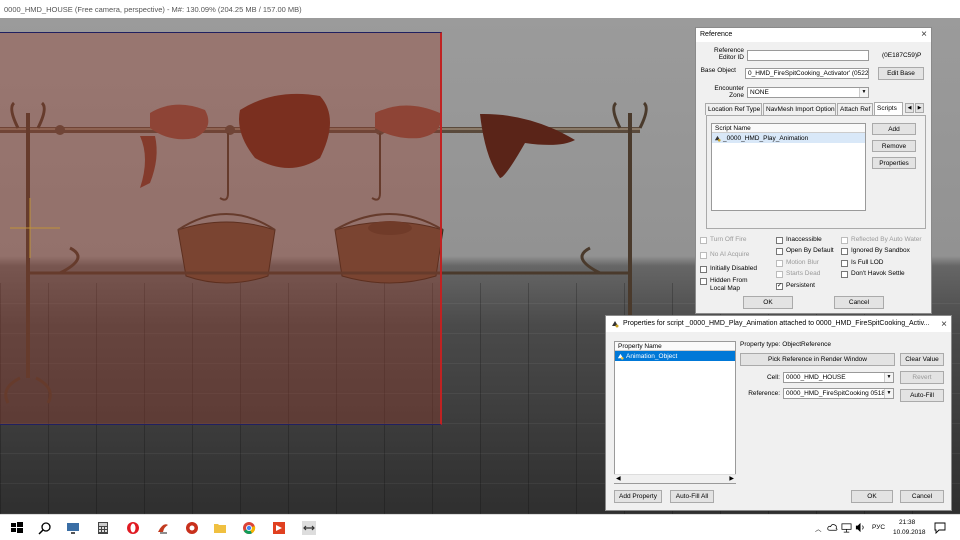  Describe the element at coordinates (309, 528) in the screenshot. I see `creation-kit-icon` at that location.